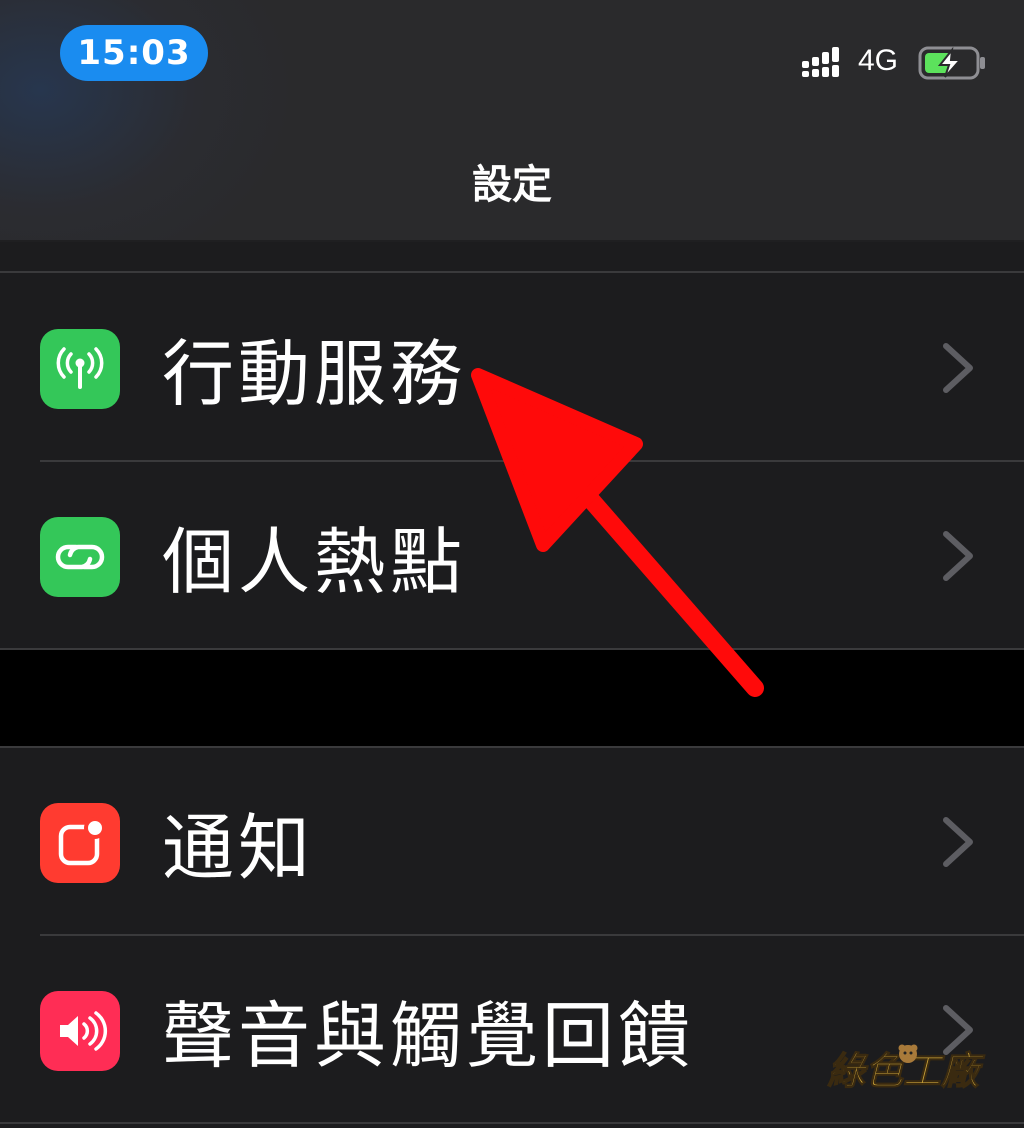 Image resolution: width=1024 pixels, height=1128 pixels. What do you see at coordinates (512, 241) in the screenshot?
I see `header-divider` at bounding box center [512, 241].